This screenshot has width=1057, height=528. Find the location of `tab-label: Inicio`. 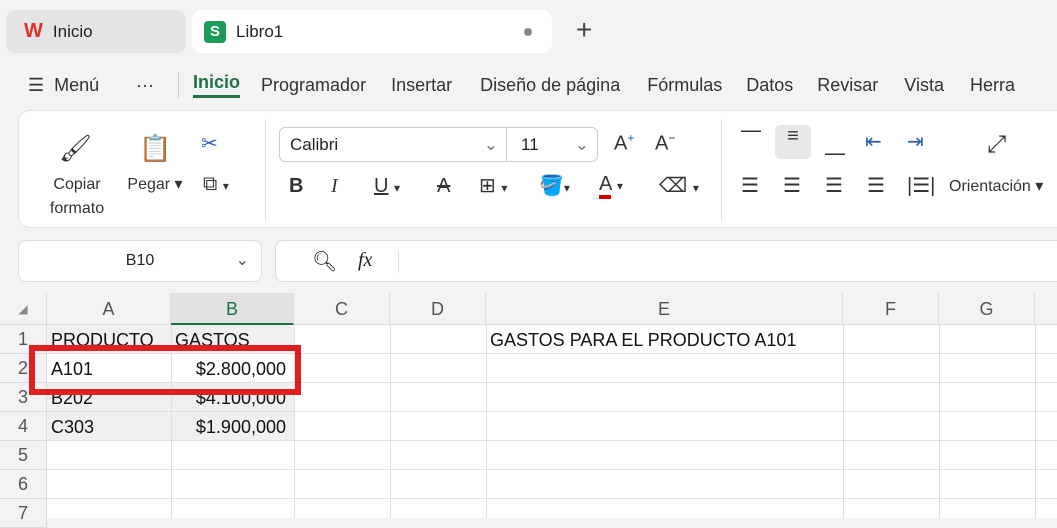

tab-label: Inicio is located at coordinates (72, 31).